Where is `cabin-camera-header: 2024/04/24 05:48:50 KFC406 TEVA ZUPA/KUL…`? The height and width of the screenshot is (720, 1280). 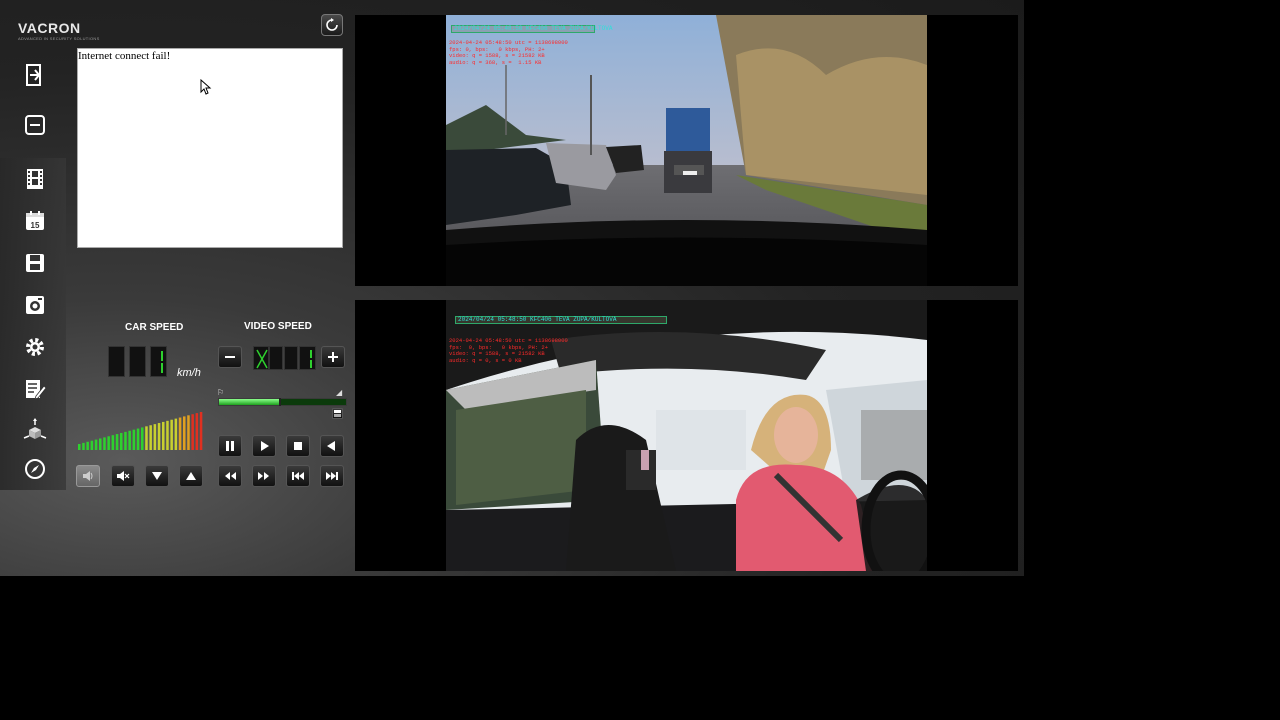
cabin-camera-header: 2024/04/24 05:48:50 KFC406 TEVA ZUPA/KUL… is located at coordinates (561, 320).